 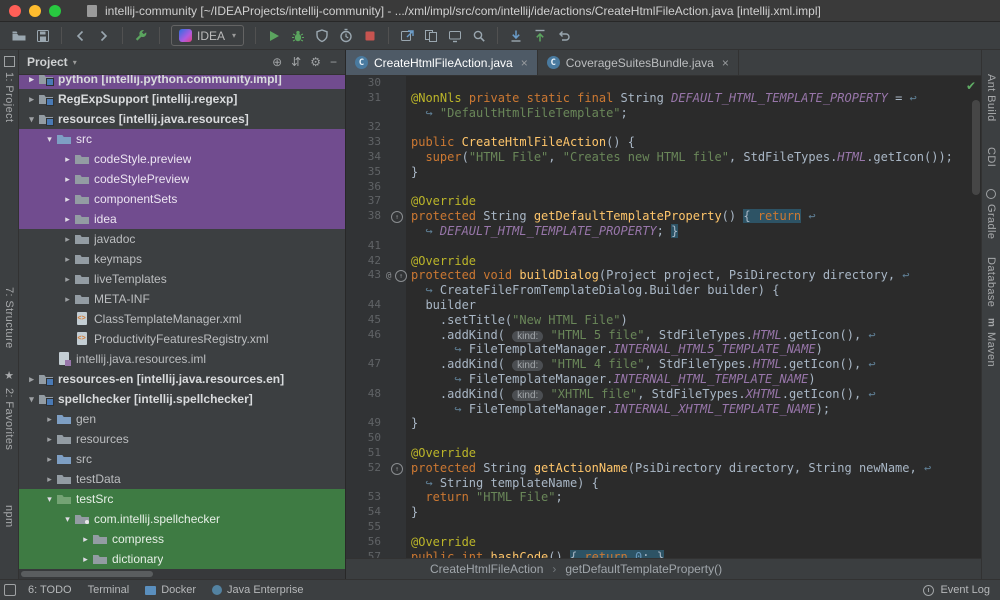 What do you see at coordinates (182, 479) in the screenshot?
I see `tree-item: ▸ testData` at bounding box center [182, 479].